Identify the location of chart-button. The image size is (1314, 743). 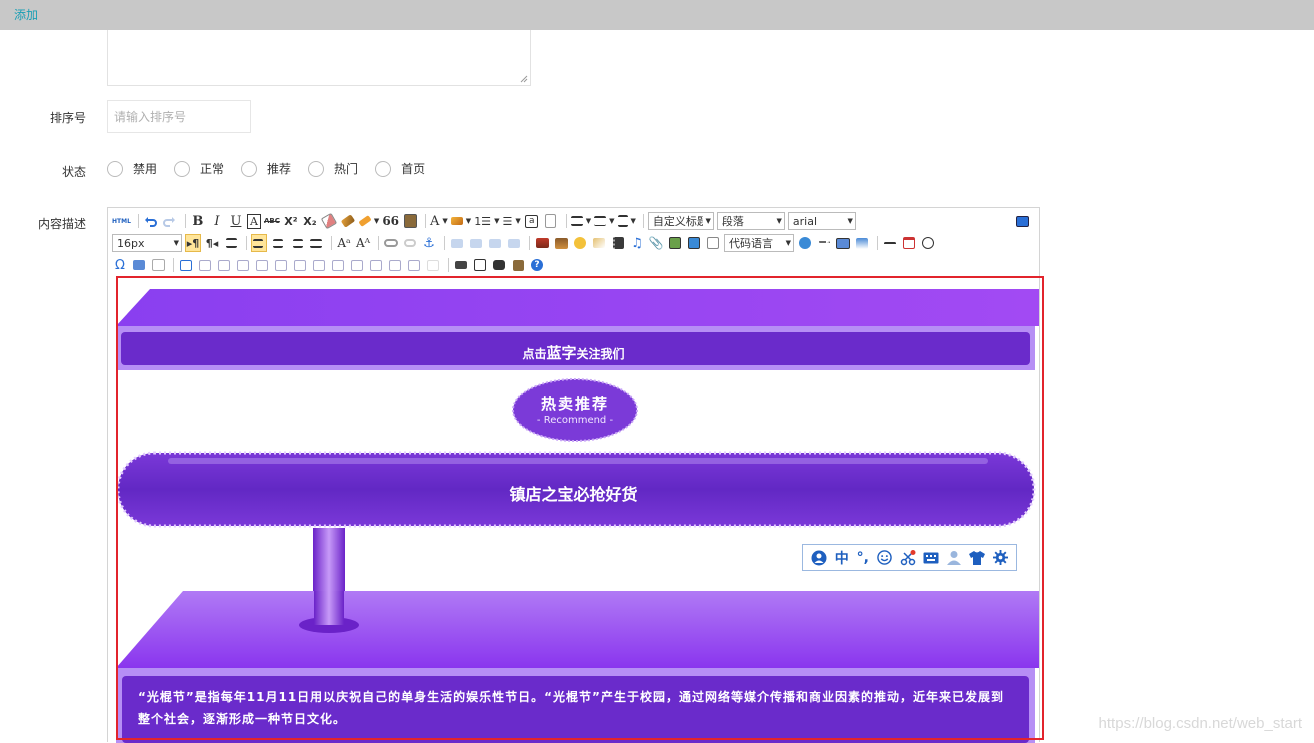
(433, 265).